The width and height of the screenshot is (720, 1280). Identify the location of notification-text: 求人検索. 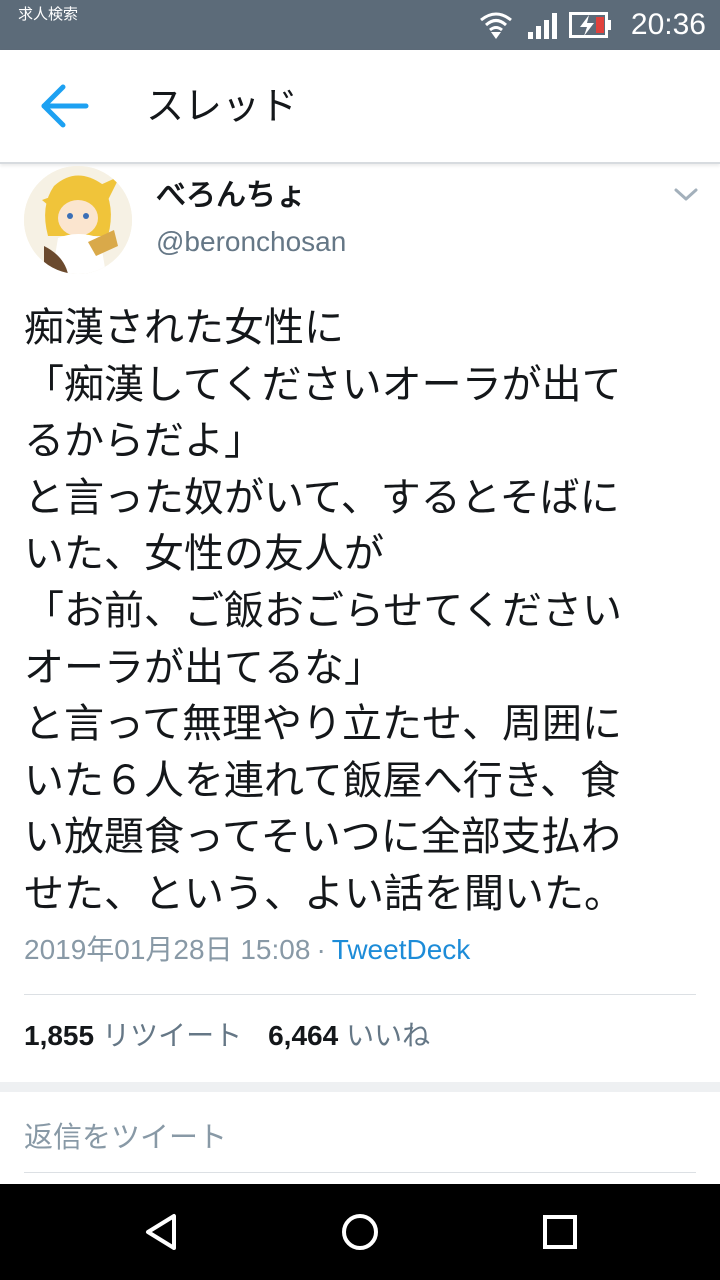
(48, 14).